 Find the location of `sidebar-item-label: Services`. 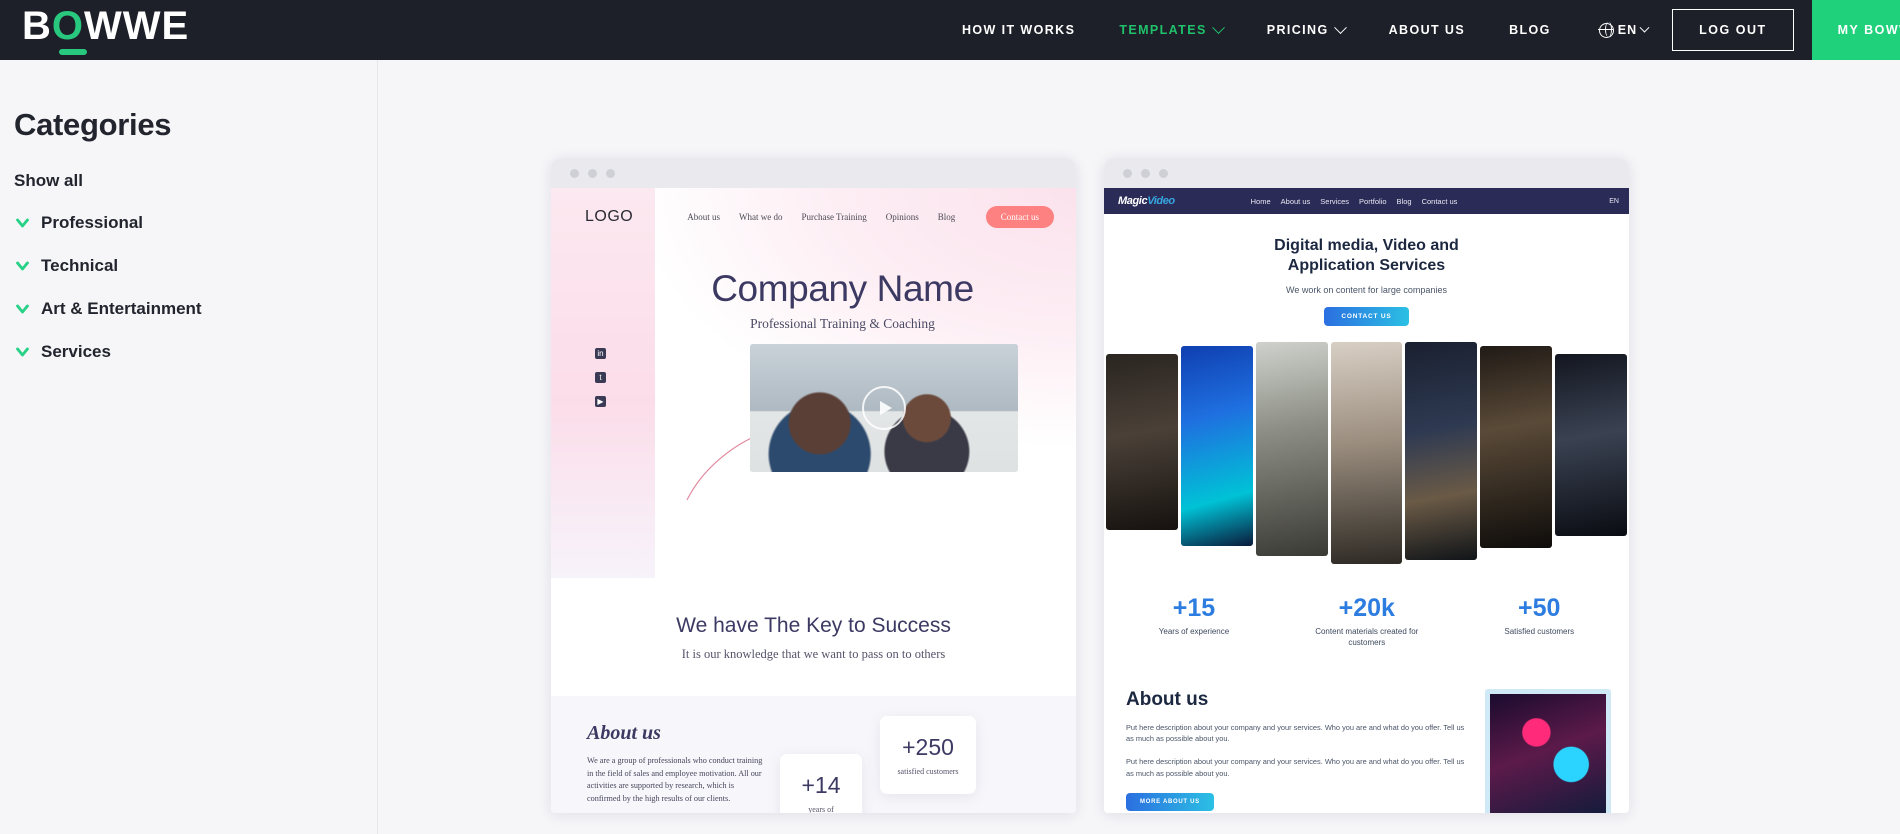

sidebar-item-label: Services is located at coordinates (76, 351).